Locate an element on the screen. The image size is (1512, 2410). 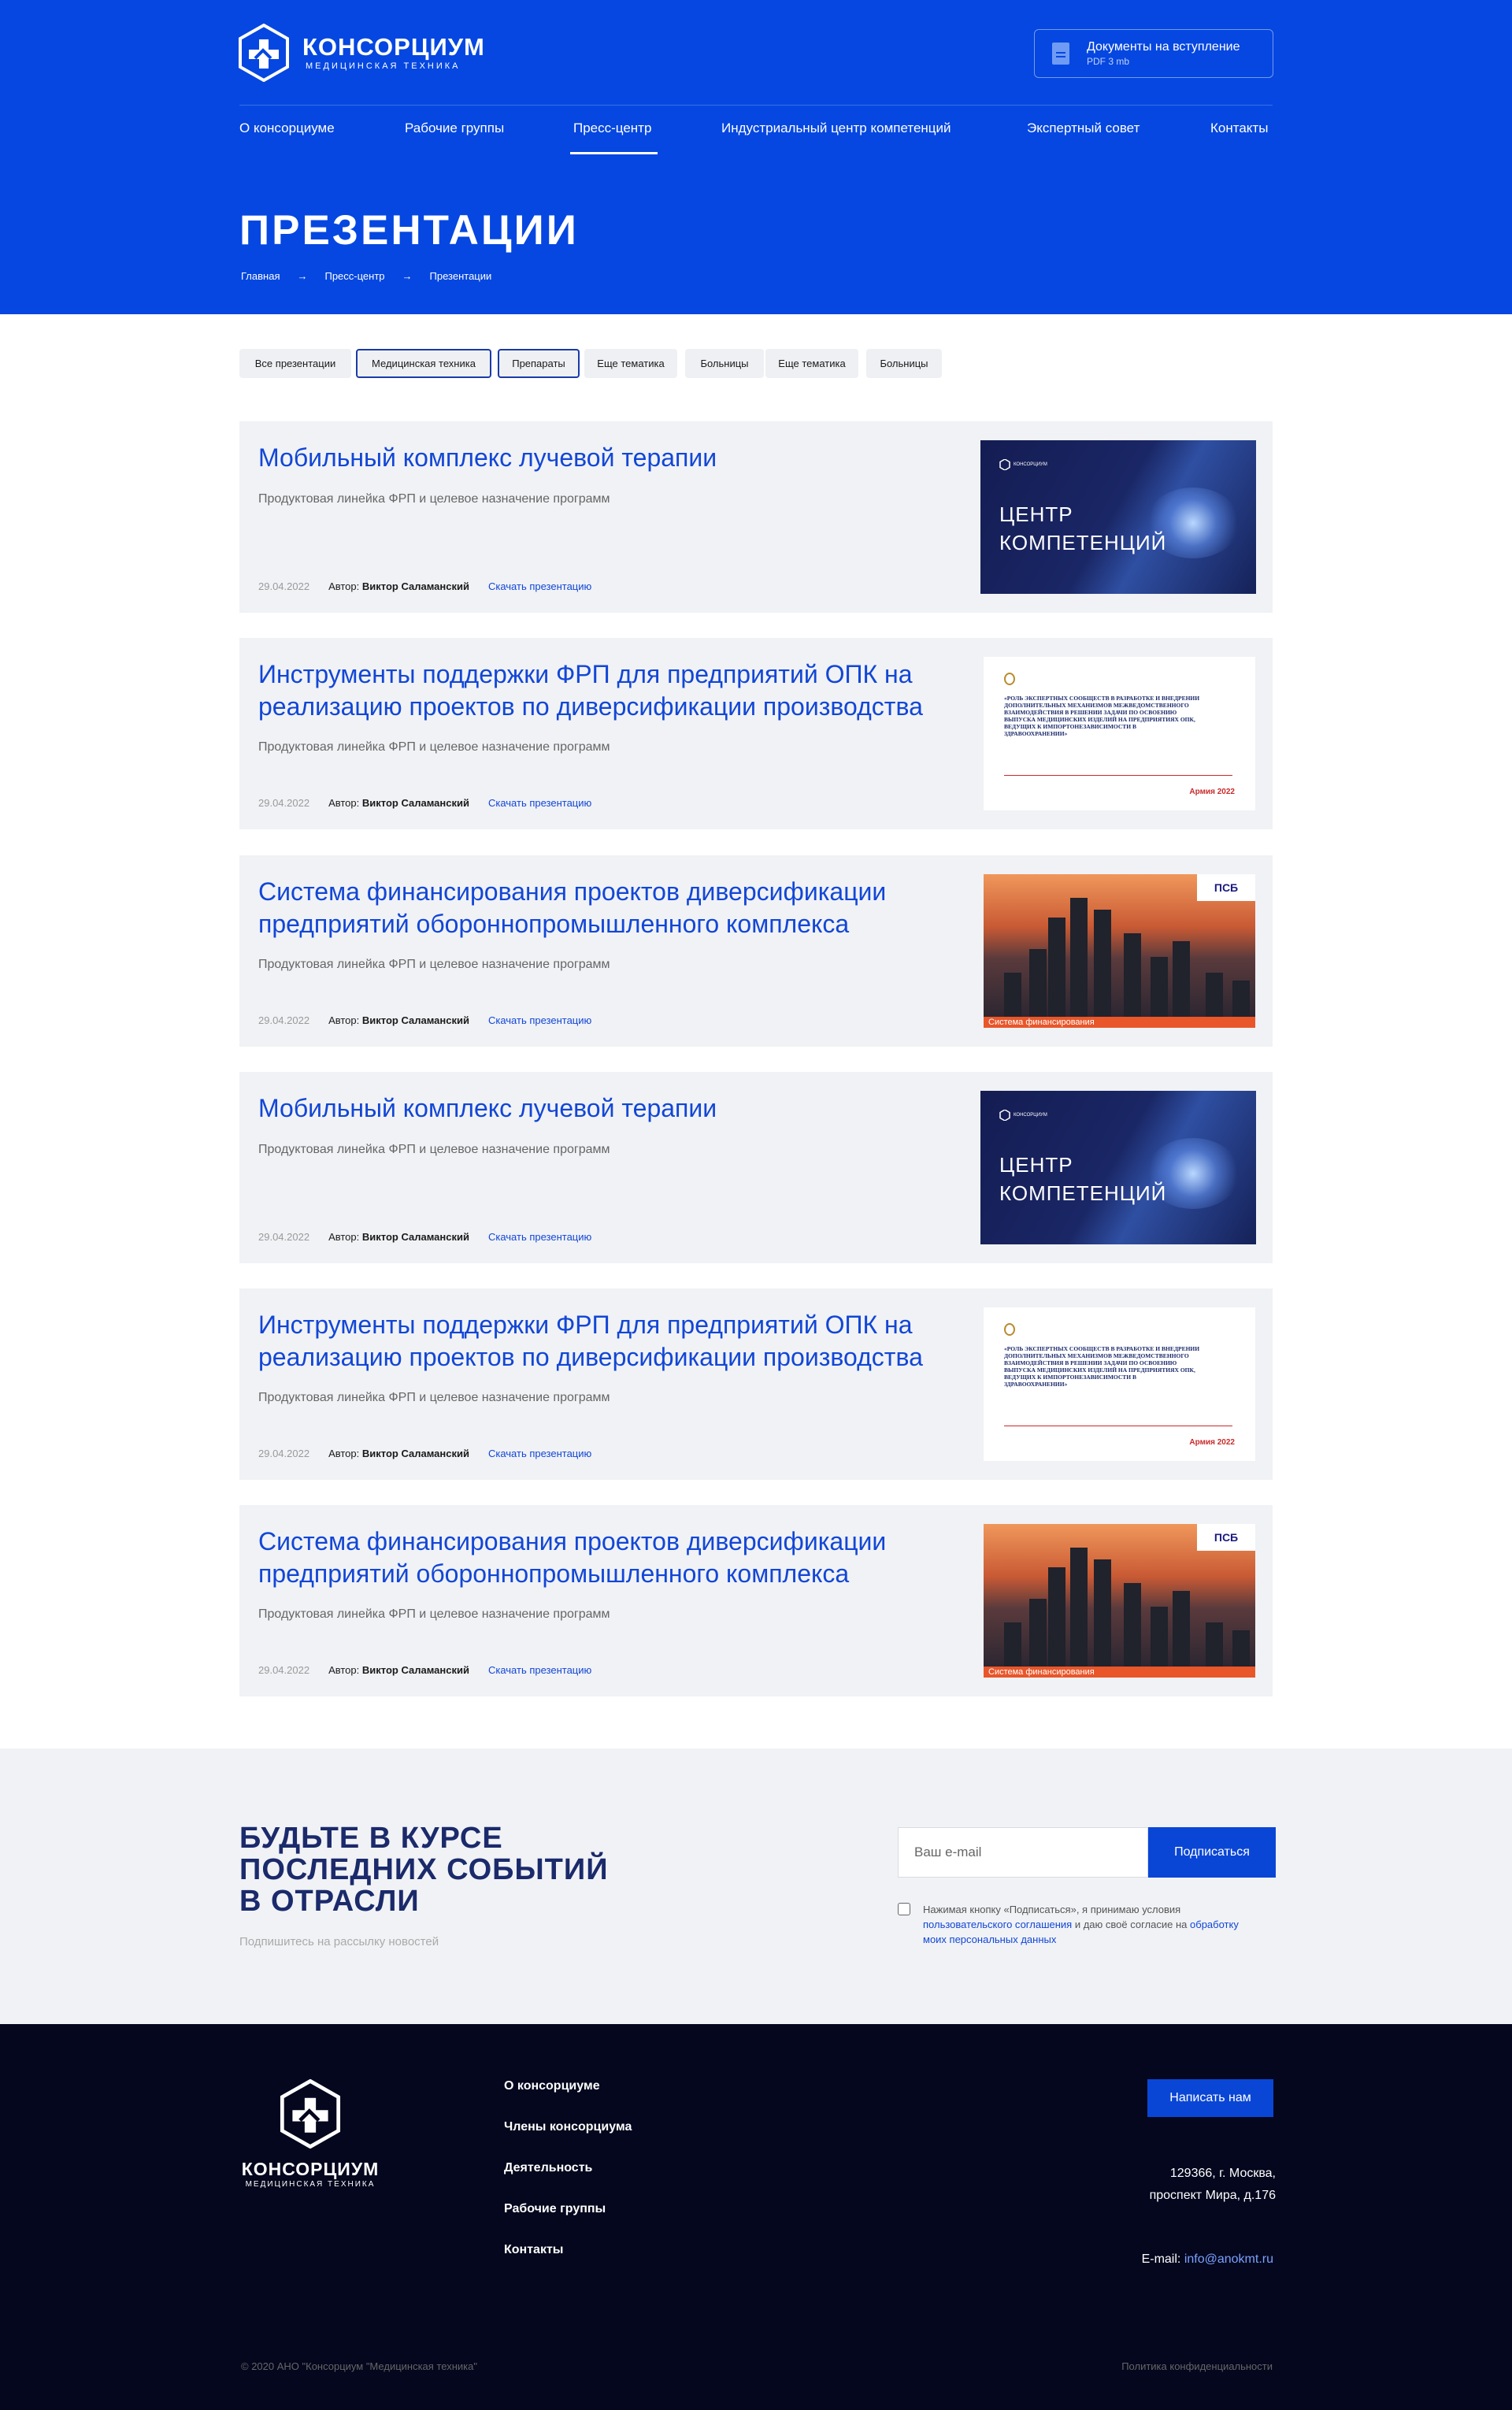
footer-logo: КОНСОРЦИУМ МЕДИЦИНСКАЯ ТЕХНИКА is located at coordinates (310, 2133).